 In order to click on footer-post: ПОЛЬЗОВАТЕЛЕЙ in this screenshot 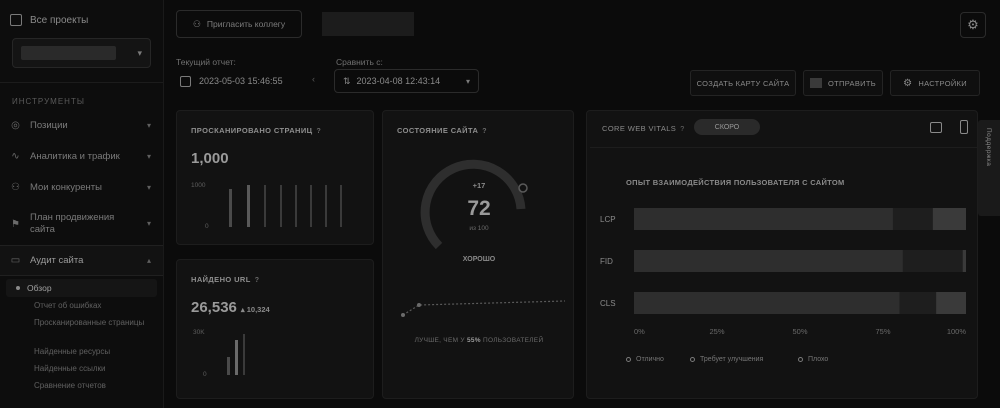, I will do `click(513, 340)`.